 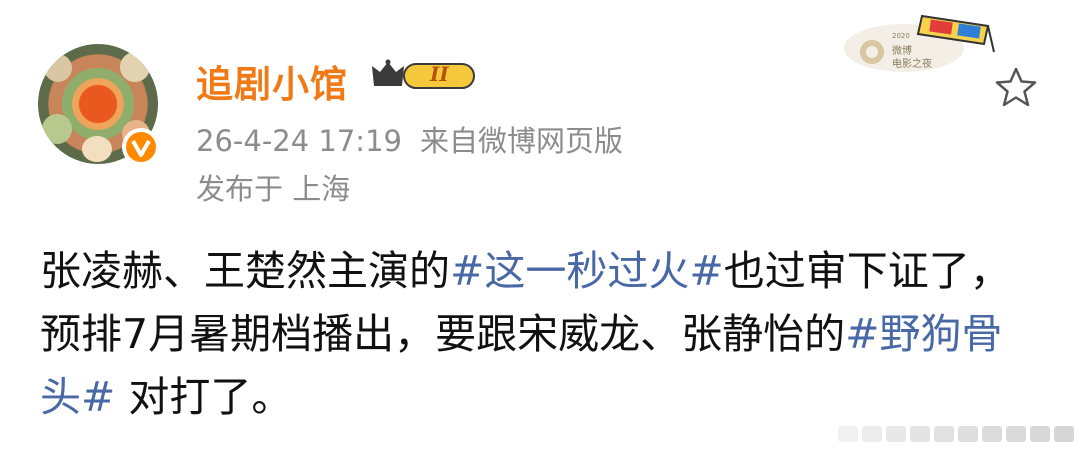 I want to click on timestamp: 26-4-24 17:19, so click(x=299, y=141).